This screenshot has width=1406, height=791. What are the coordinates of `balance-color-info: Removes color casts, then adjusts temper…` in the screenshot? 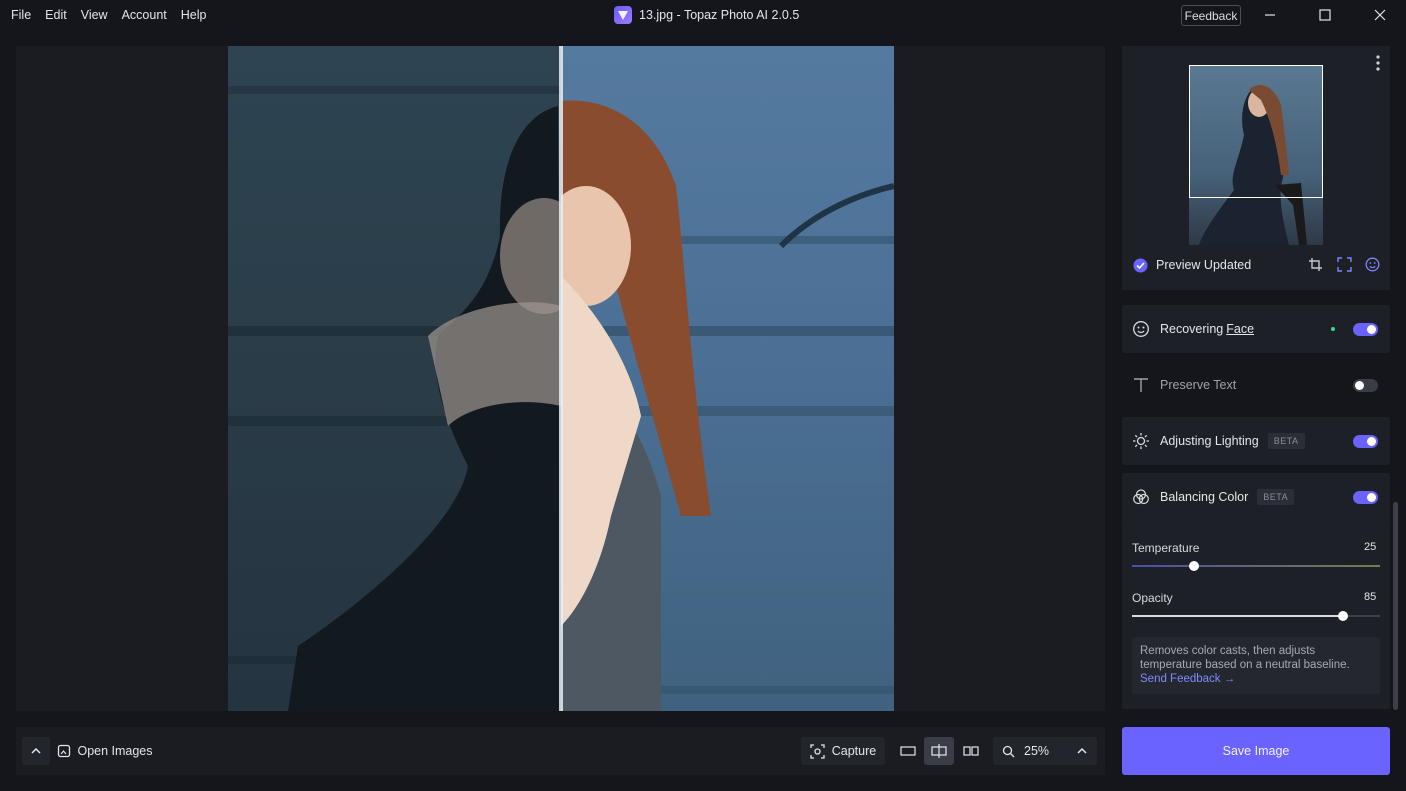 It's located at (1256, 665).